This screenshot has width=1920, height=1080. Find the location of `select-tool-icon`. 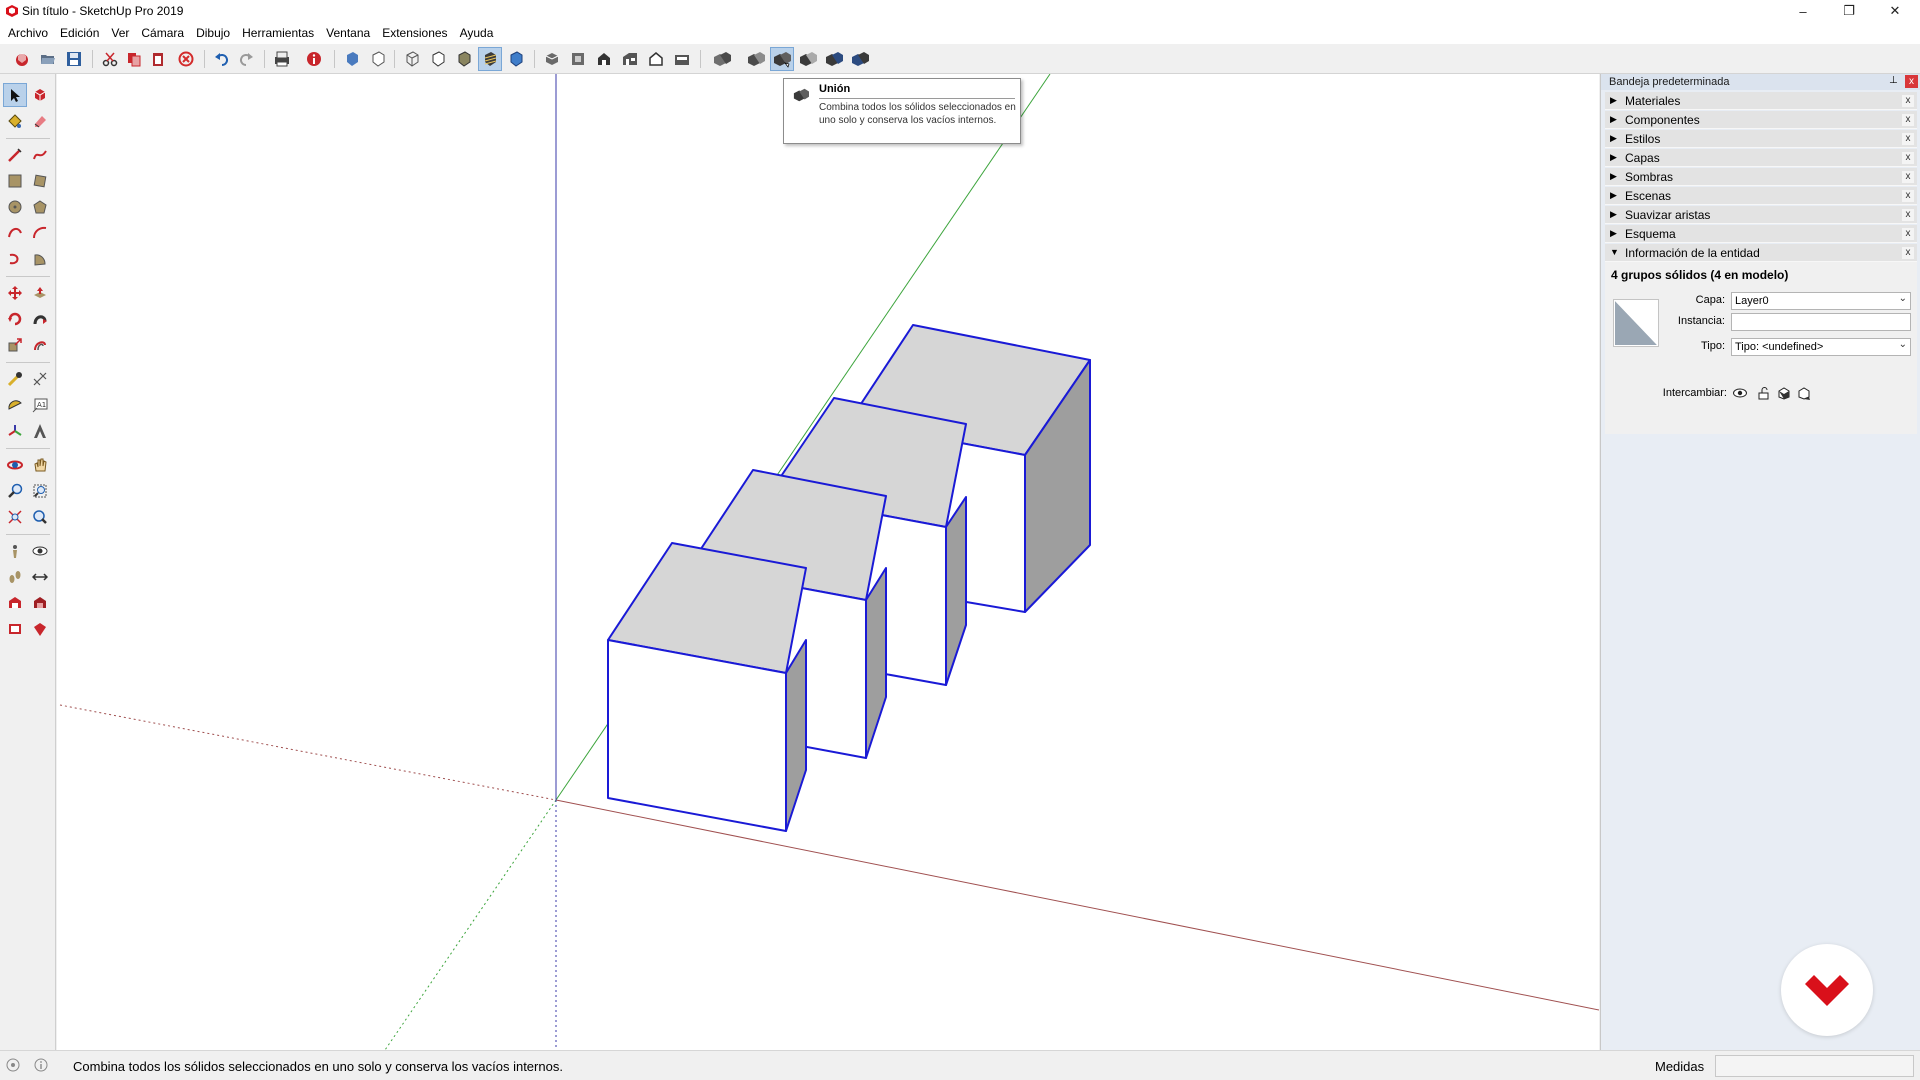

select-tool-icon is located at coordinates (15, 95).